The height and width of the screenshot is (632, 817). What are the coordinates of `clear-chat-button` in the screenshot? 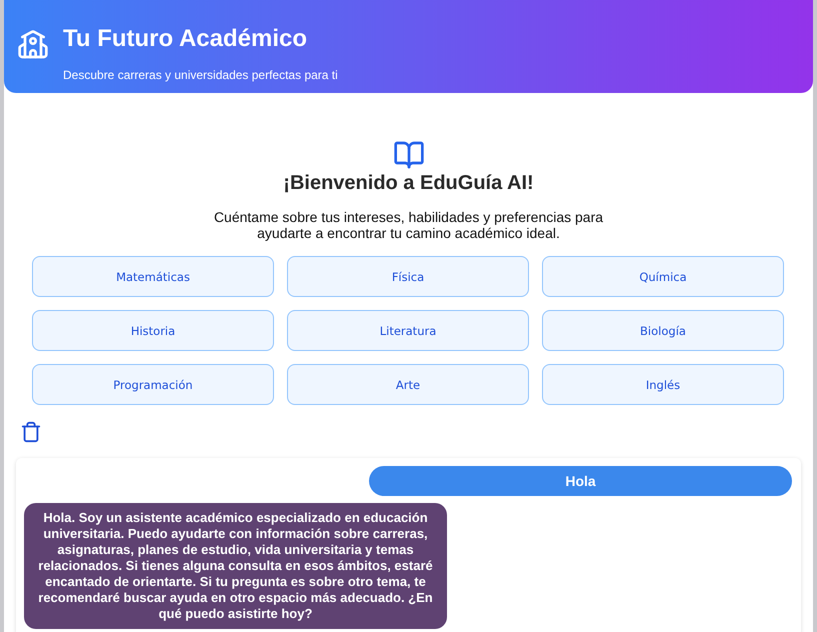 It's located at (31, 432).